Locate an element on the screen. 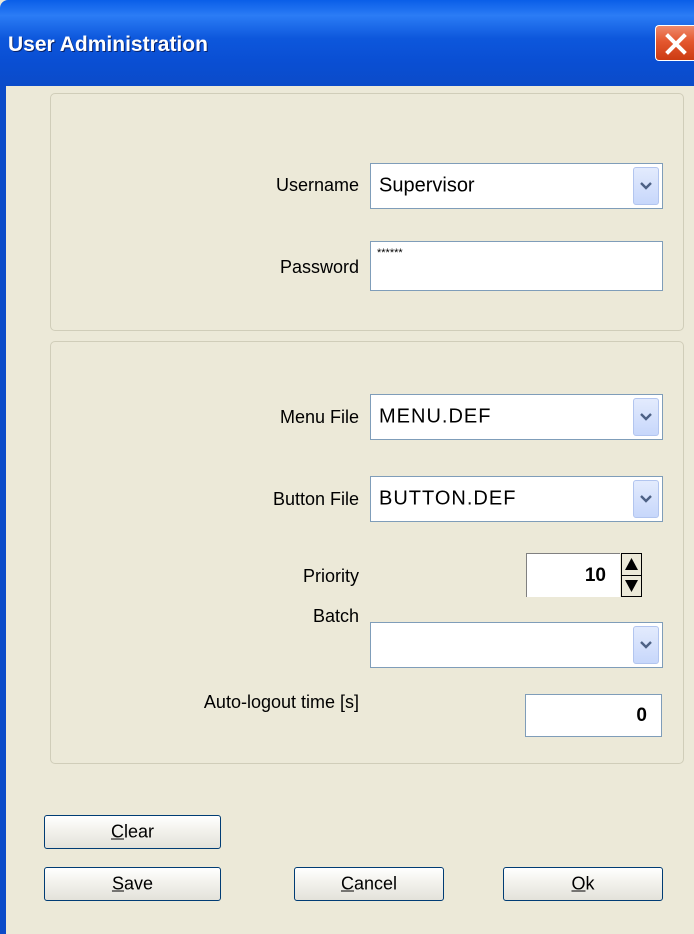 This screenshot has width=694, height=934. username-label: Username is located at coordinates (317, 185).